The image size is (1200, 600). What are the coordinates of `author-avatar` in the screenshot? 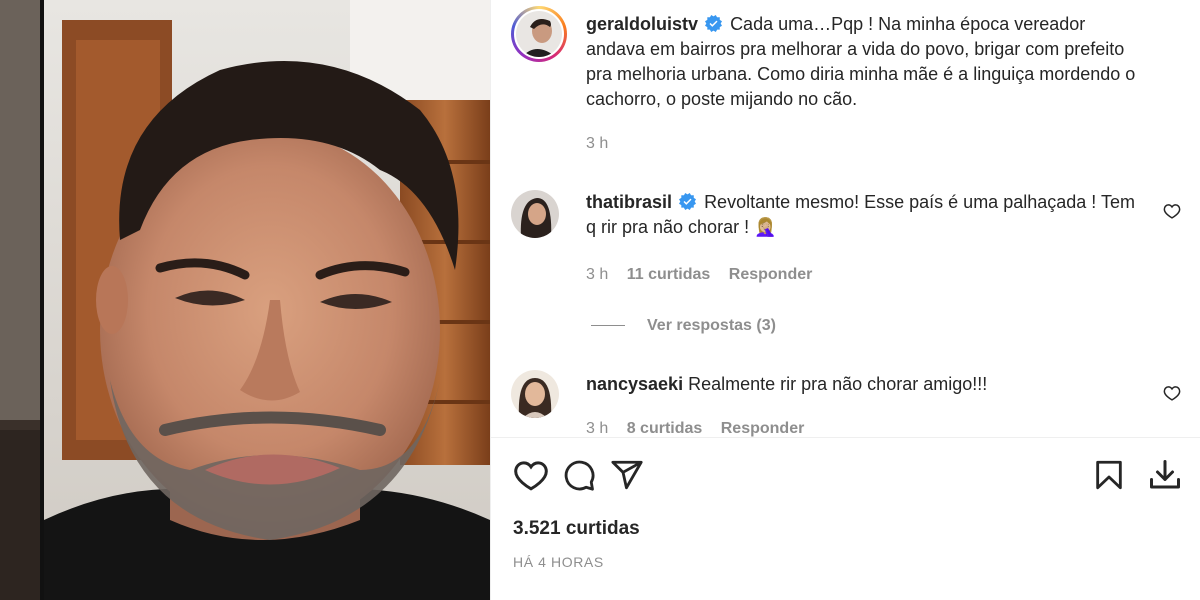 It's located at (539, 34).